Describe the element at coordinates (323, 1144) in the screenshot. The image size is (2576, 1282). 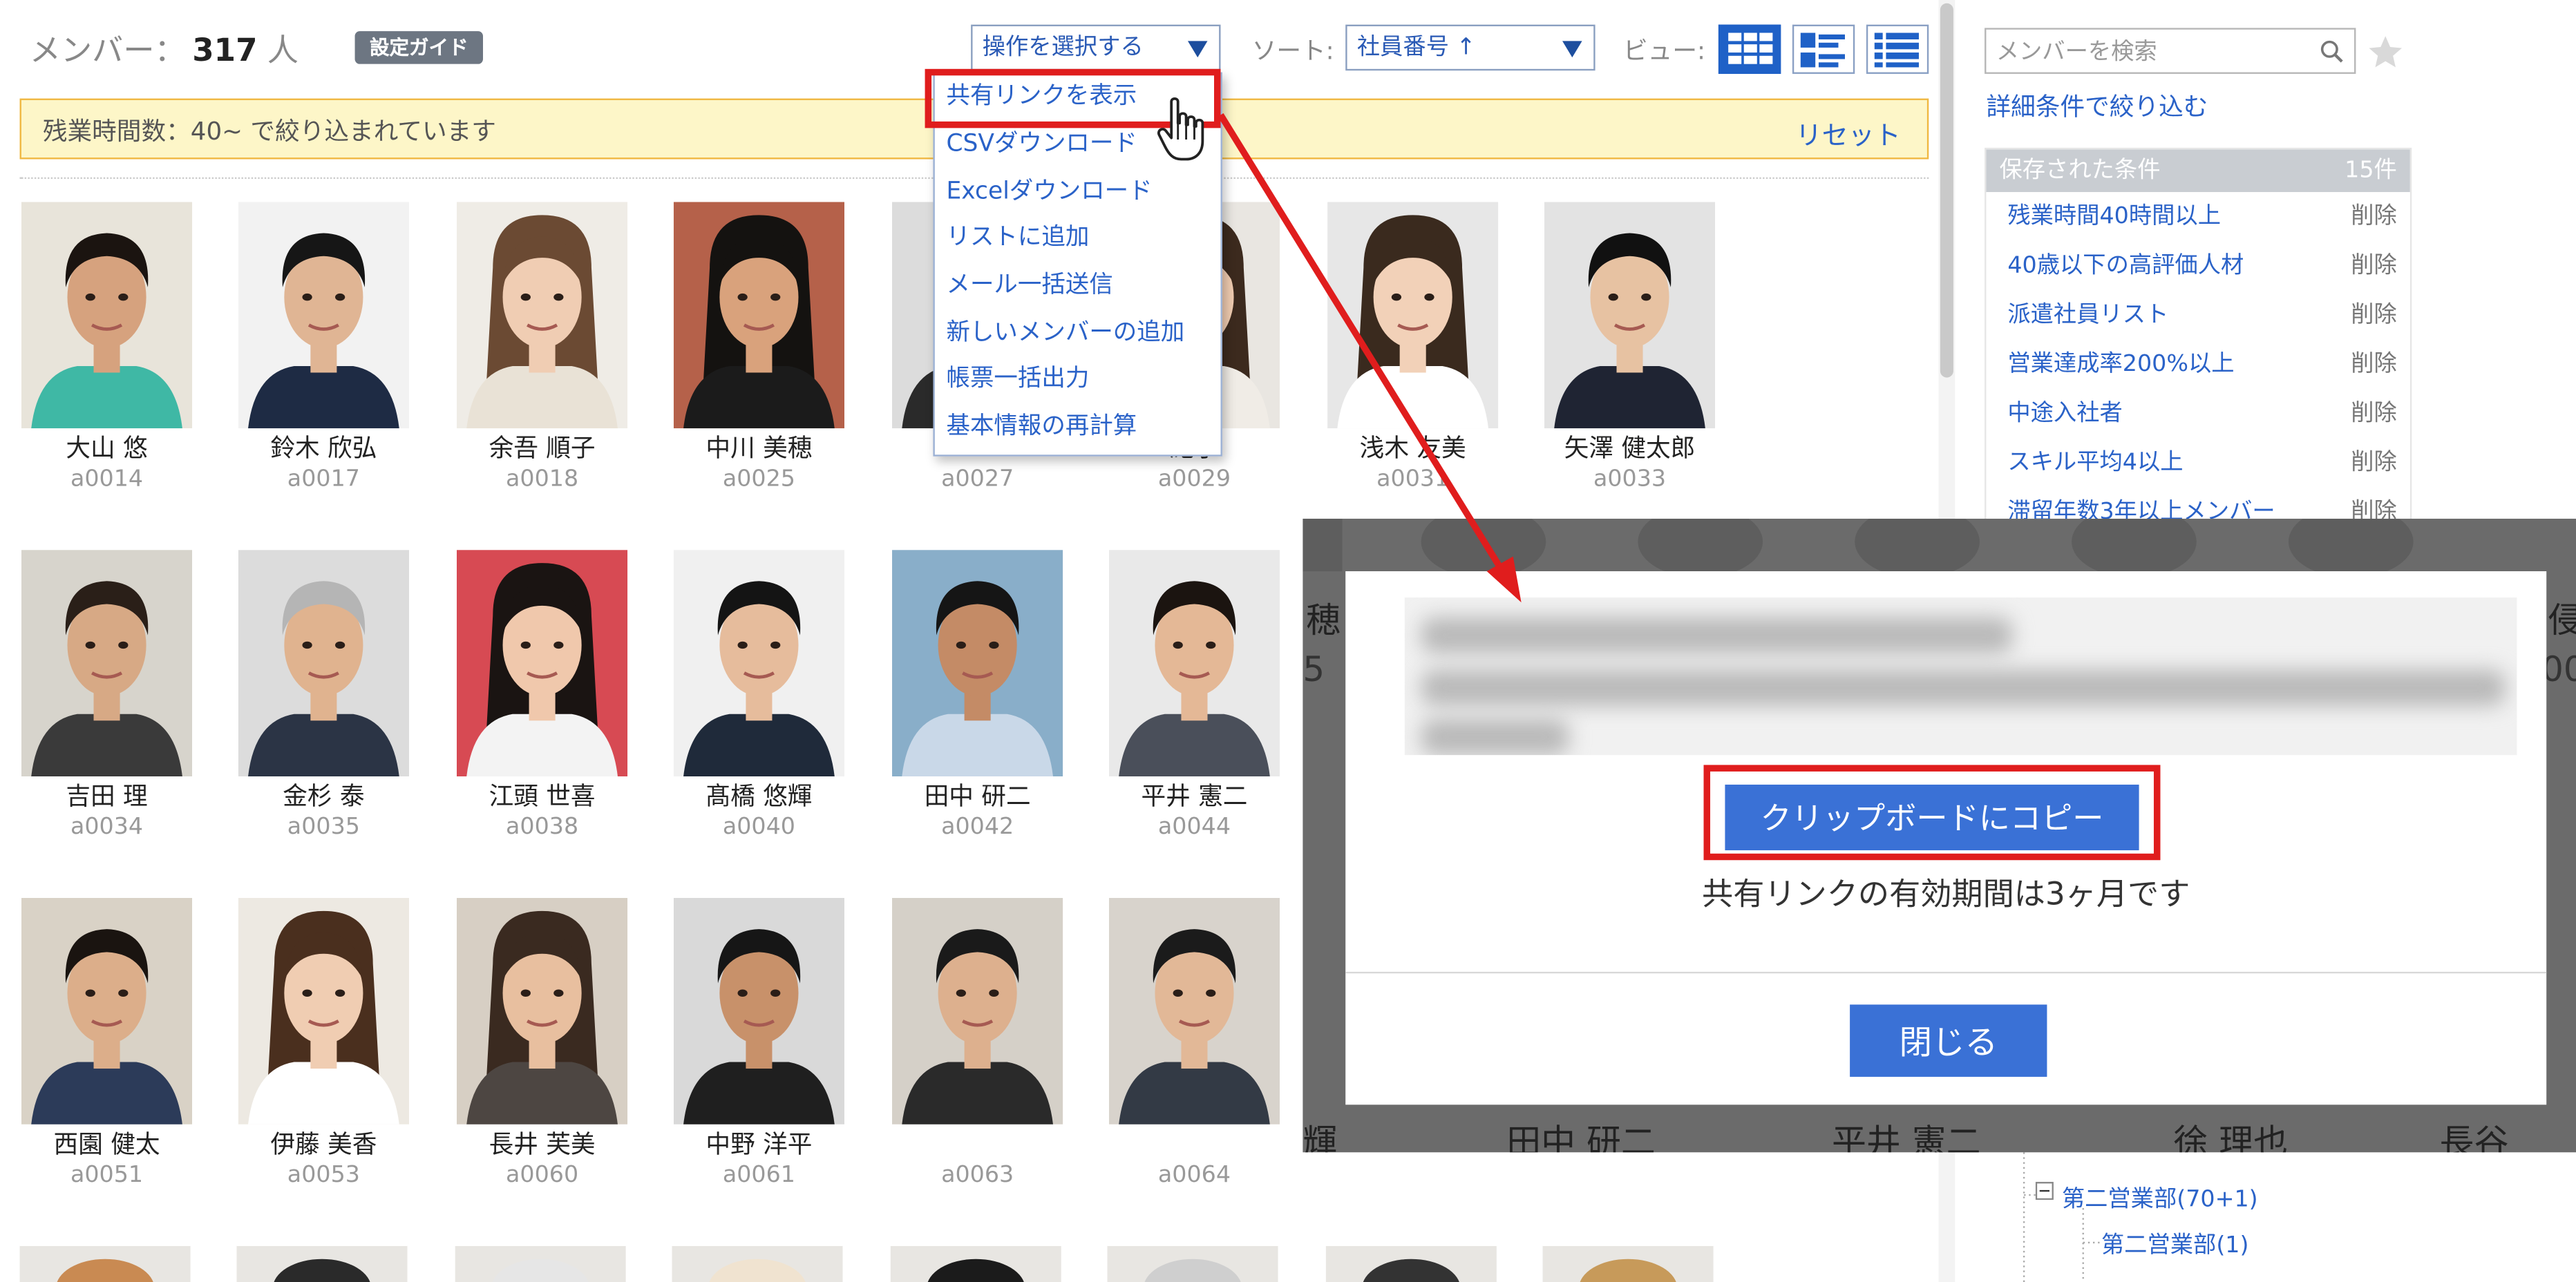
I see `member-name: 伊藤 美香` at that location.